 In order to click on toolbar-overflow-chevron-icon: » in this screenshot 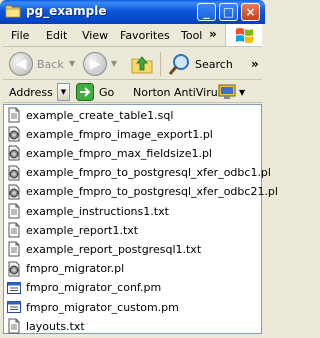, I will do `click(255, 64)`.